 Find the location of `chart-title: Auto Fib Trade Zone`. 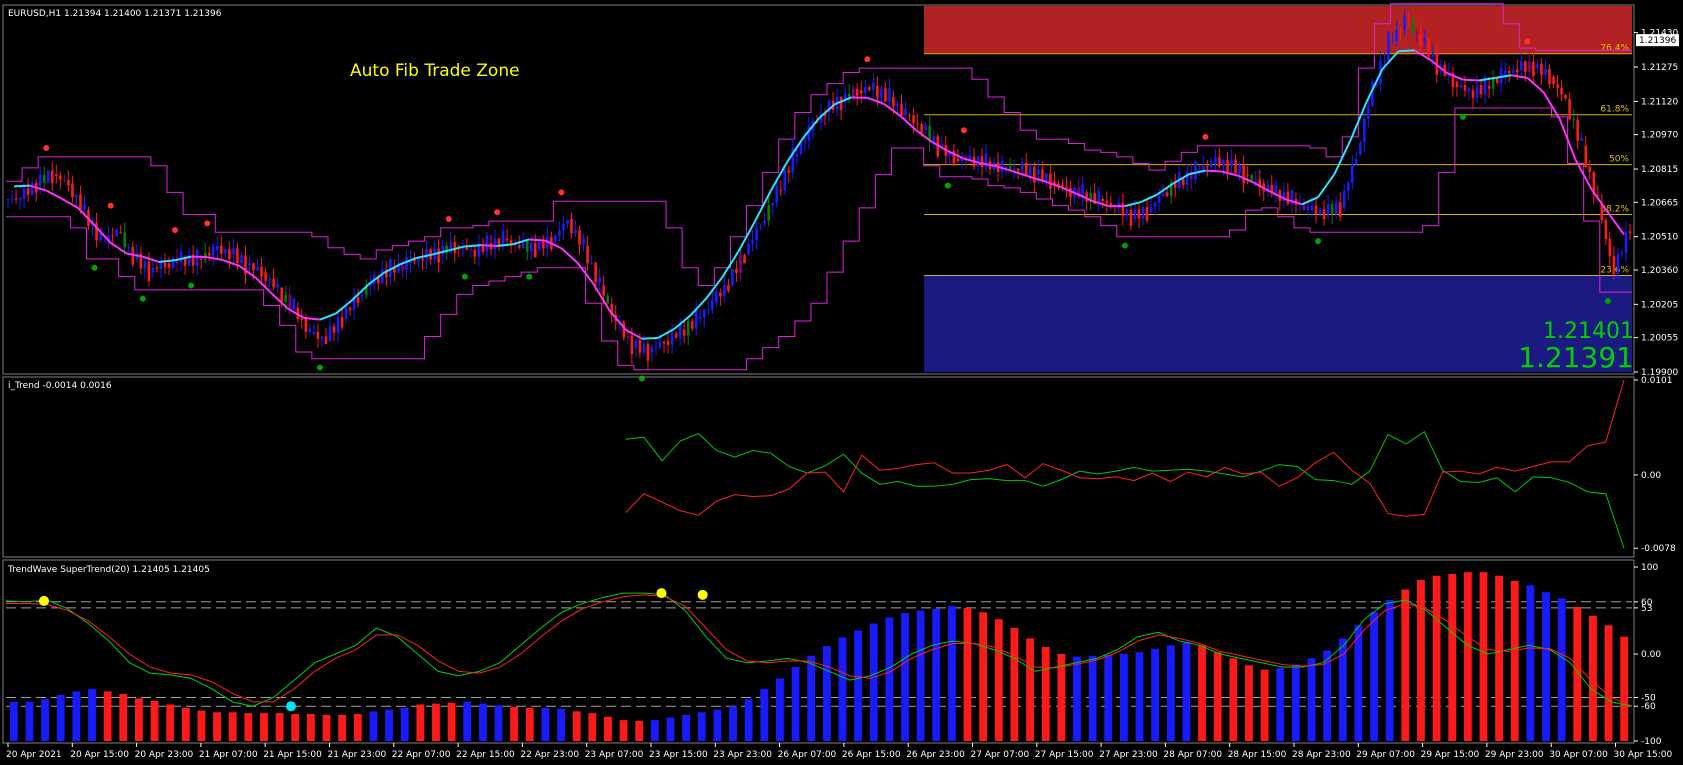

chart-title: Auto Fib Trade Zone is located at coordinates (435, 71).